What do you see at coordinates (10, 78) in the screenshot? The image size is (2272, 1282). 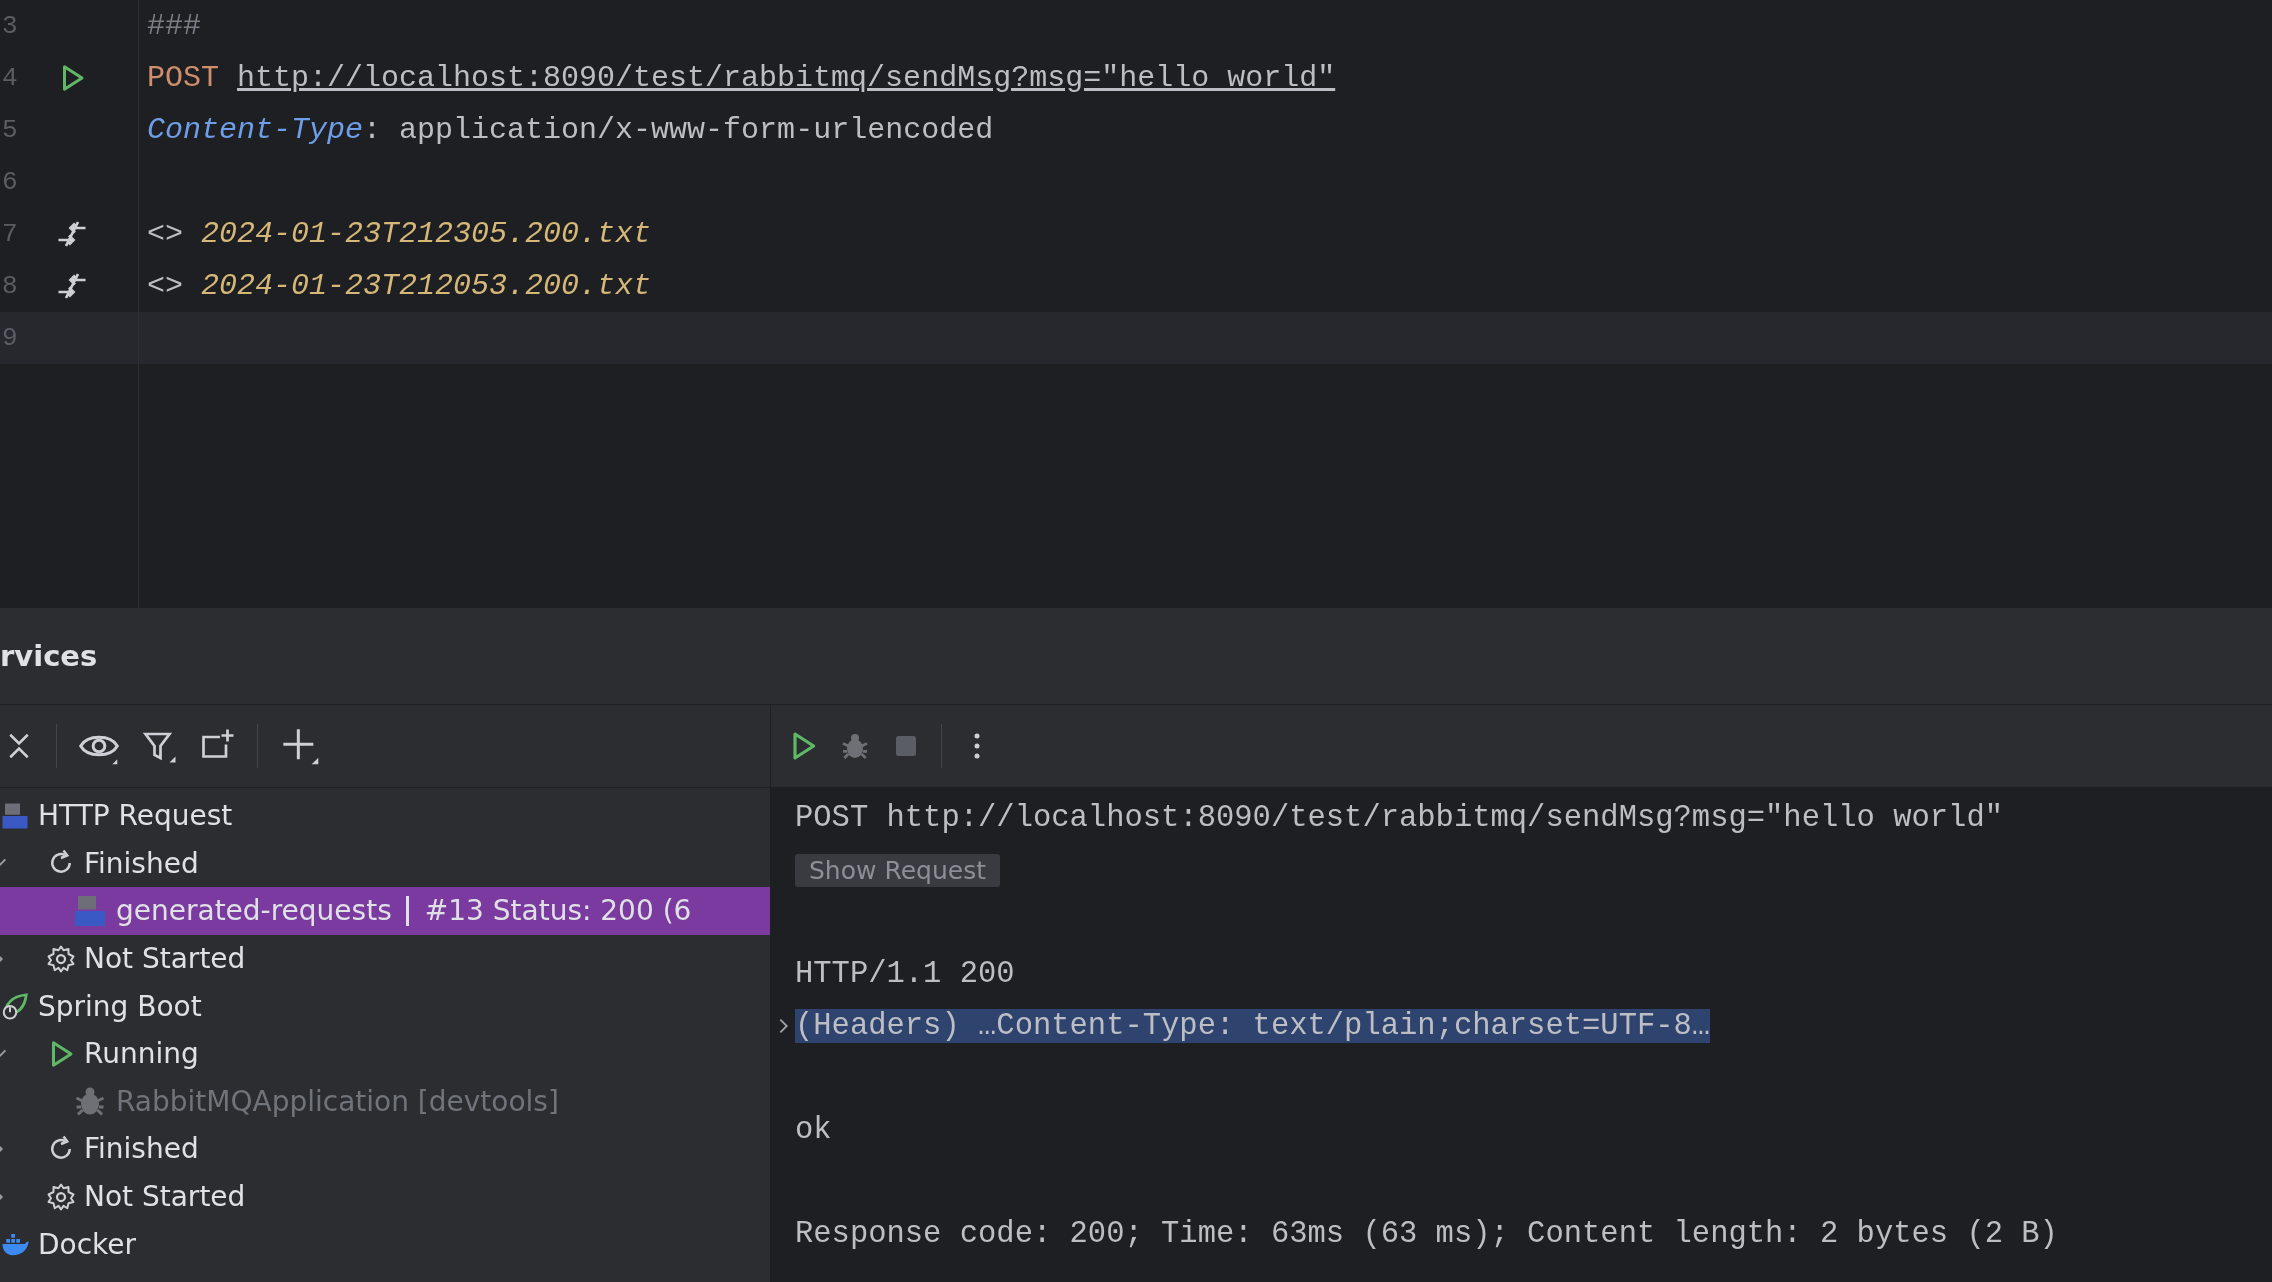 I see `line-number: 4` at bounding box center [10, 78].